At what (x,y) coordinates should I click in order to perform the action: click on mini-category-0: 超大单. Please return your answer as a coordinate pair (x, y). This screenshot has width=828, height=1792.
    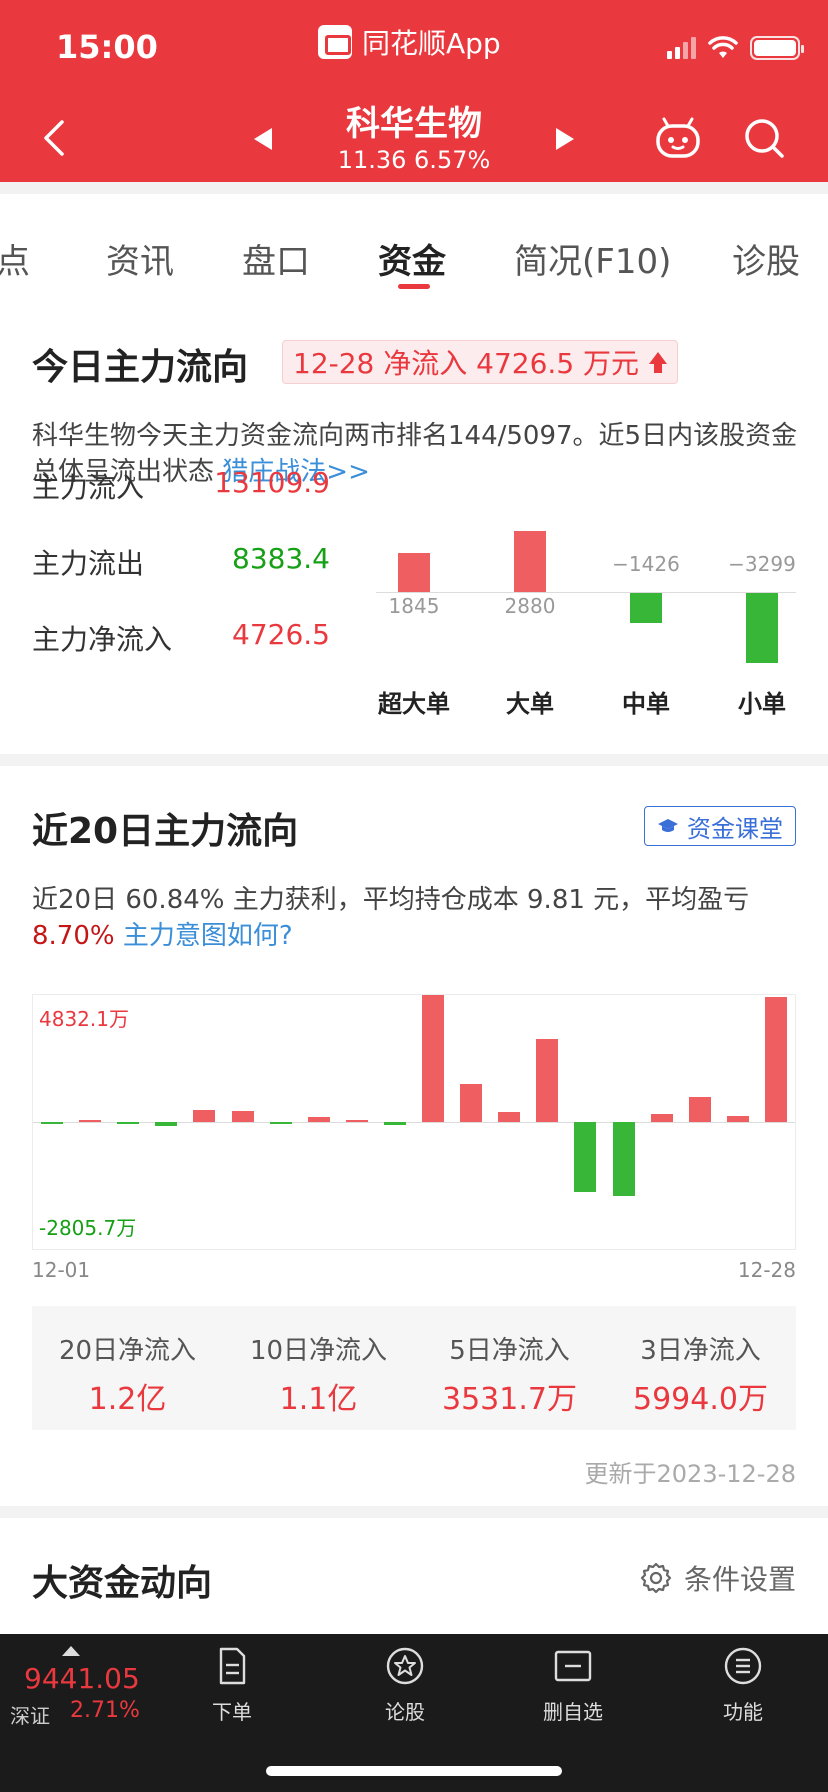
    Looking at the image, I should click on (414, 704).